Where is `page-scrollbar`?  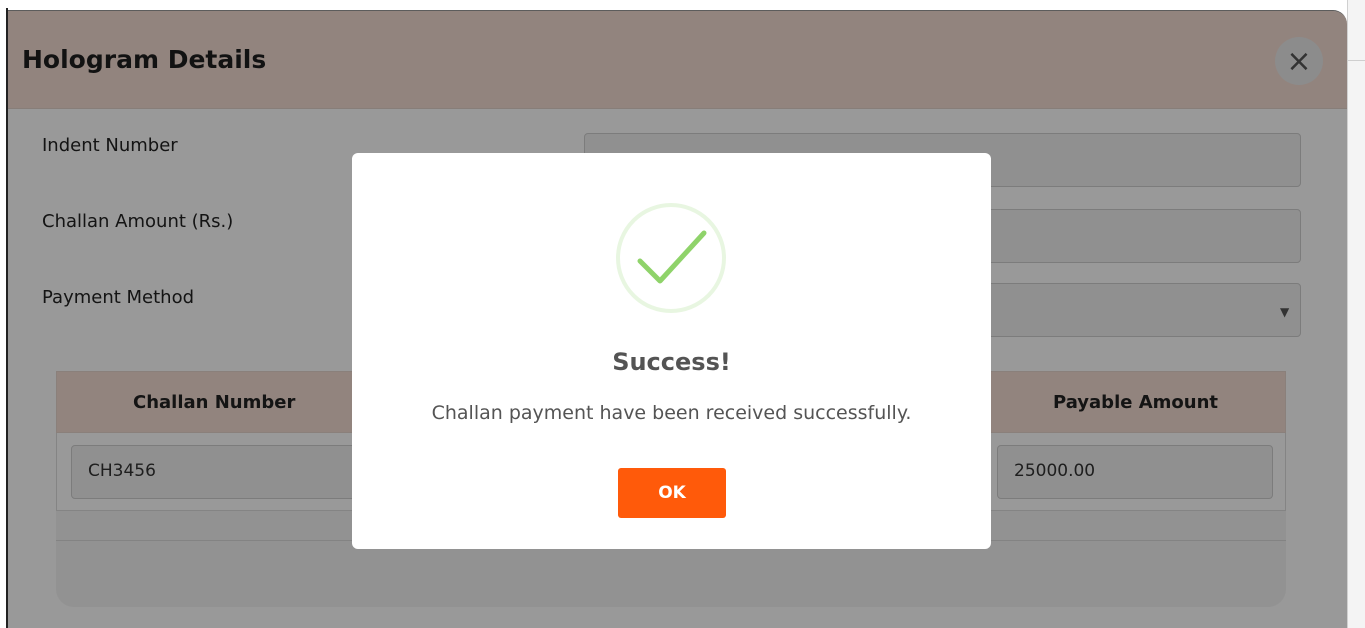 page-scrollbar is located at coordinates (1356, 314).